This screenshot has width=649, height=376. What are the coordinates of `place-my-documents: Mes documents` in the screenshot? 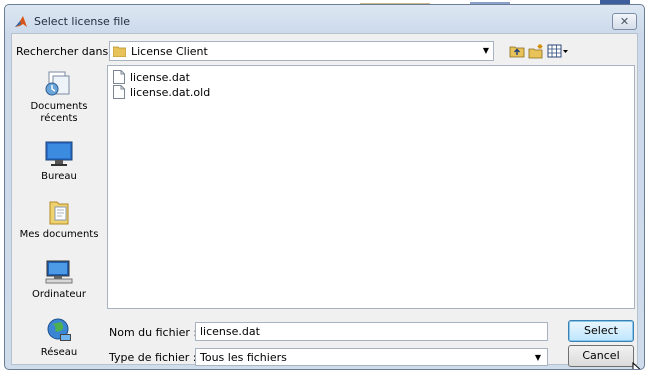 It's located at (59, 219).